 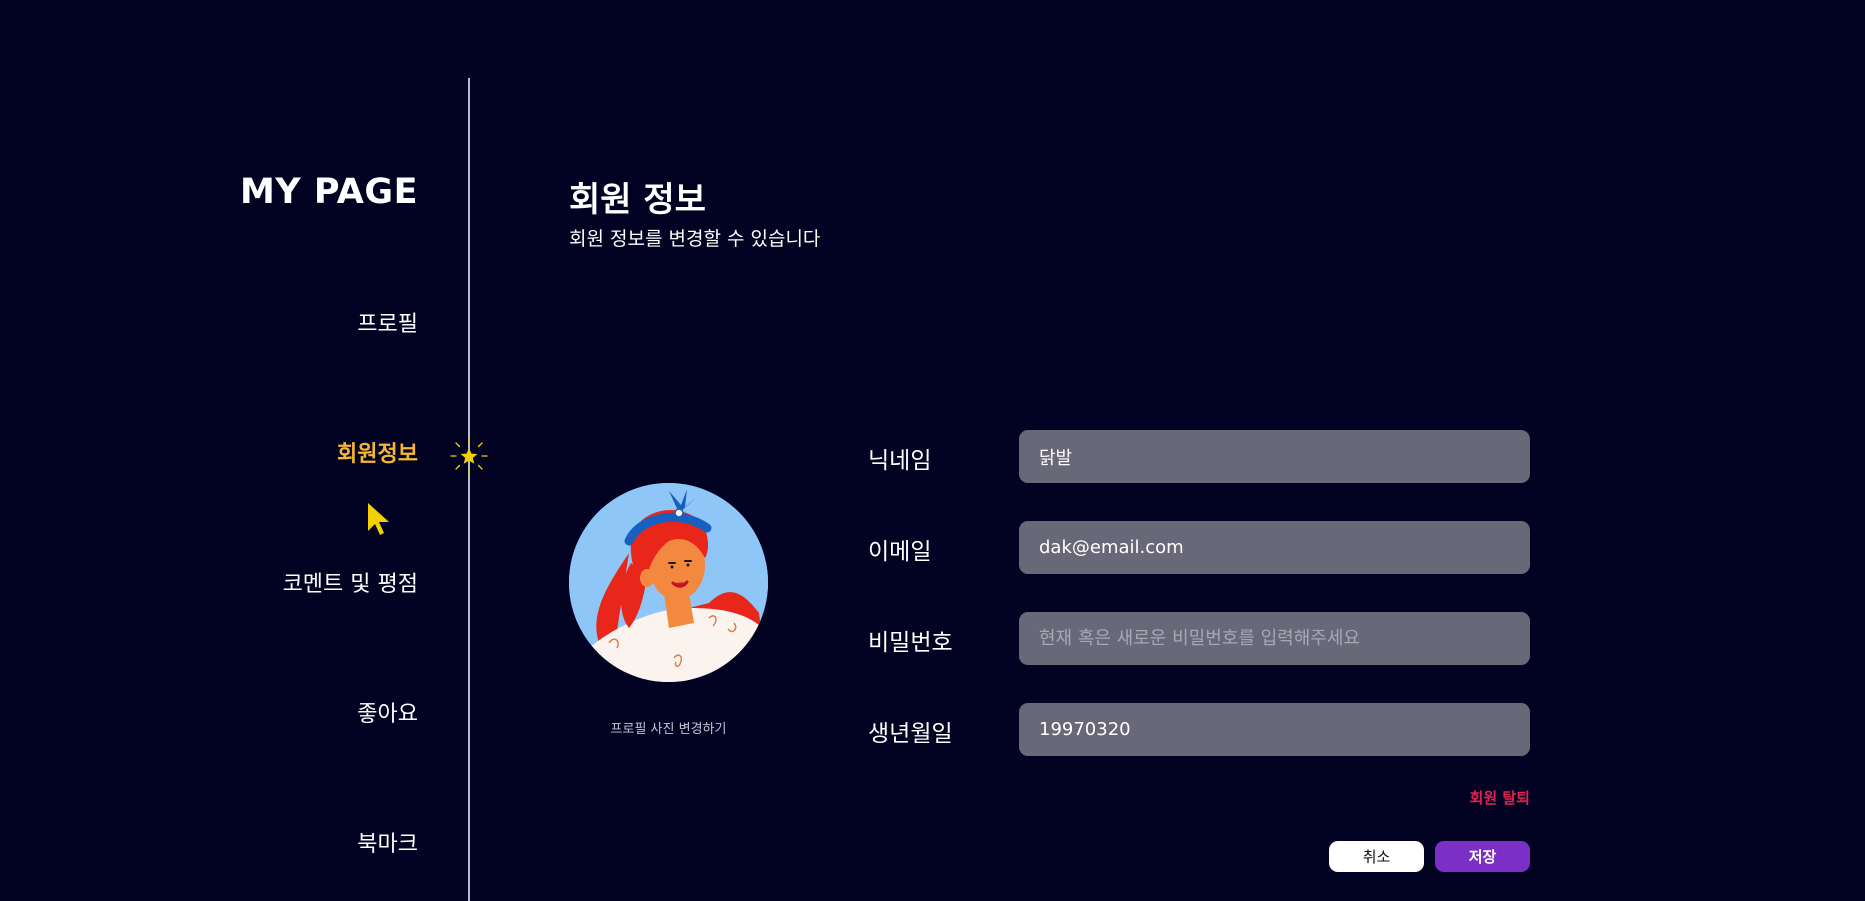 I want to click on page-subtitle: 회원 정보를 변경할 수 있습니다, so click(x=695, y=239).